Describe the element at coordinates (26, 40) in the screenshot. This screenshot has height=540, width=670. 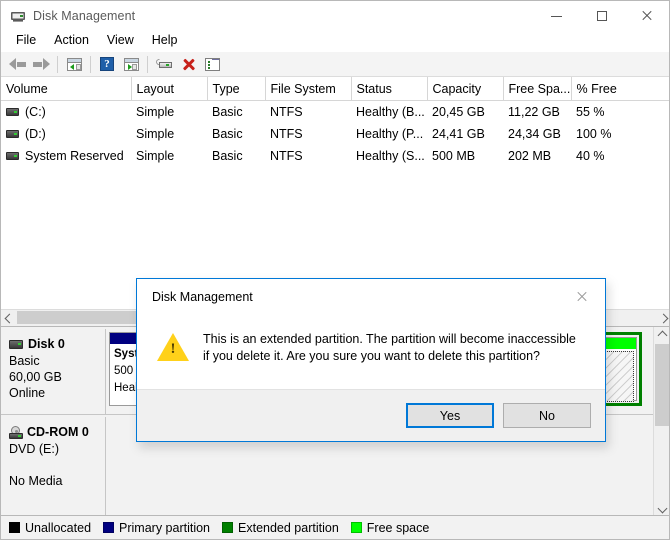
I see `menu-file: File` at that location.